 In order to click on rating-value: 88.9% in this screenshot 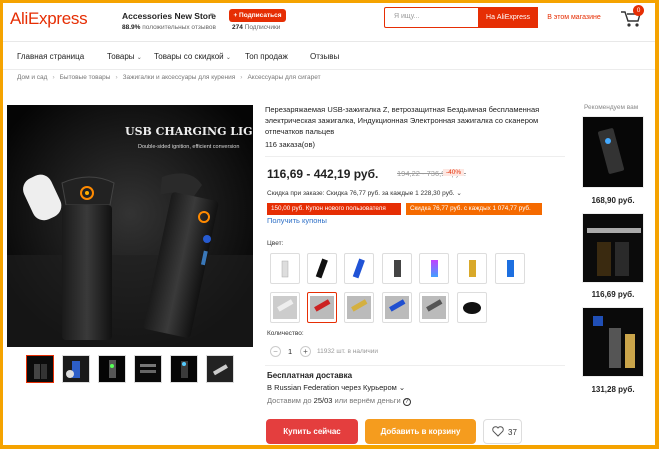, I will do `click(131, 27)`.